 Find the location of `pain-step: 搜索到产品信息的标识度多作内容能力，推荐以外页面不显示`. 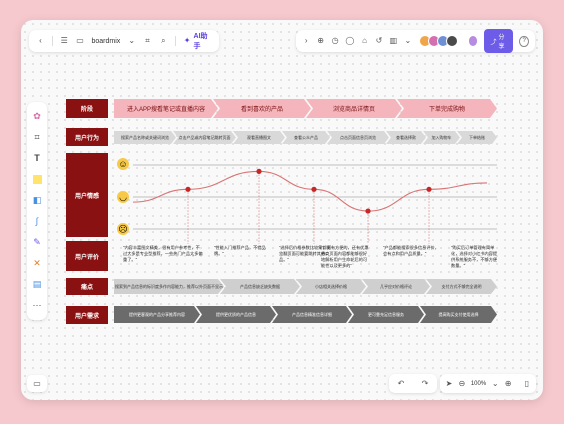

pain-step: 搜索到产品信息的标识度多作内容能力，推荐以外页面不显示 is located at coordinates (169, 286).